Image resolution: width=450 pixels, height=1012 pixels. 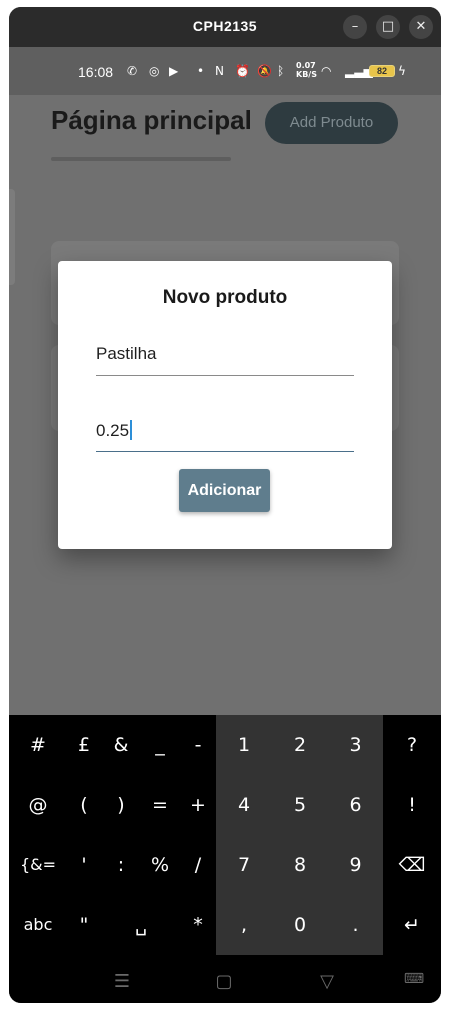 What do you see at coordinates (355, 745) in the screenshot?
I see `key-3: 3` at bounding box center [355, 745].